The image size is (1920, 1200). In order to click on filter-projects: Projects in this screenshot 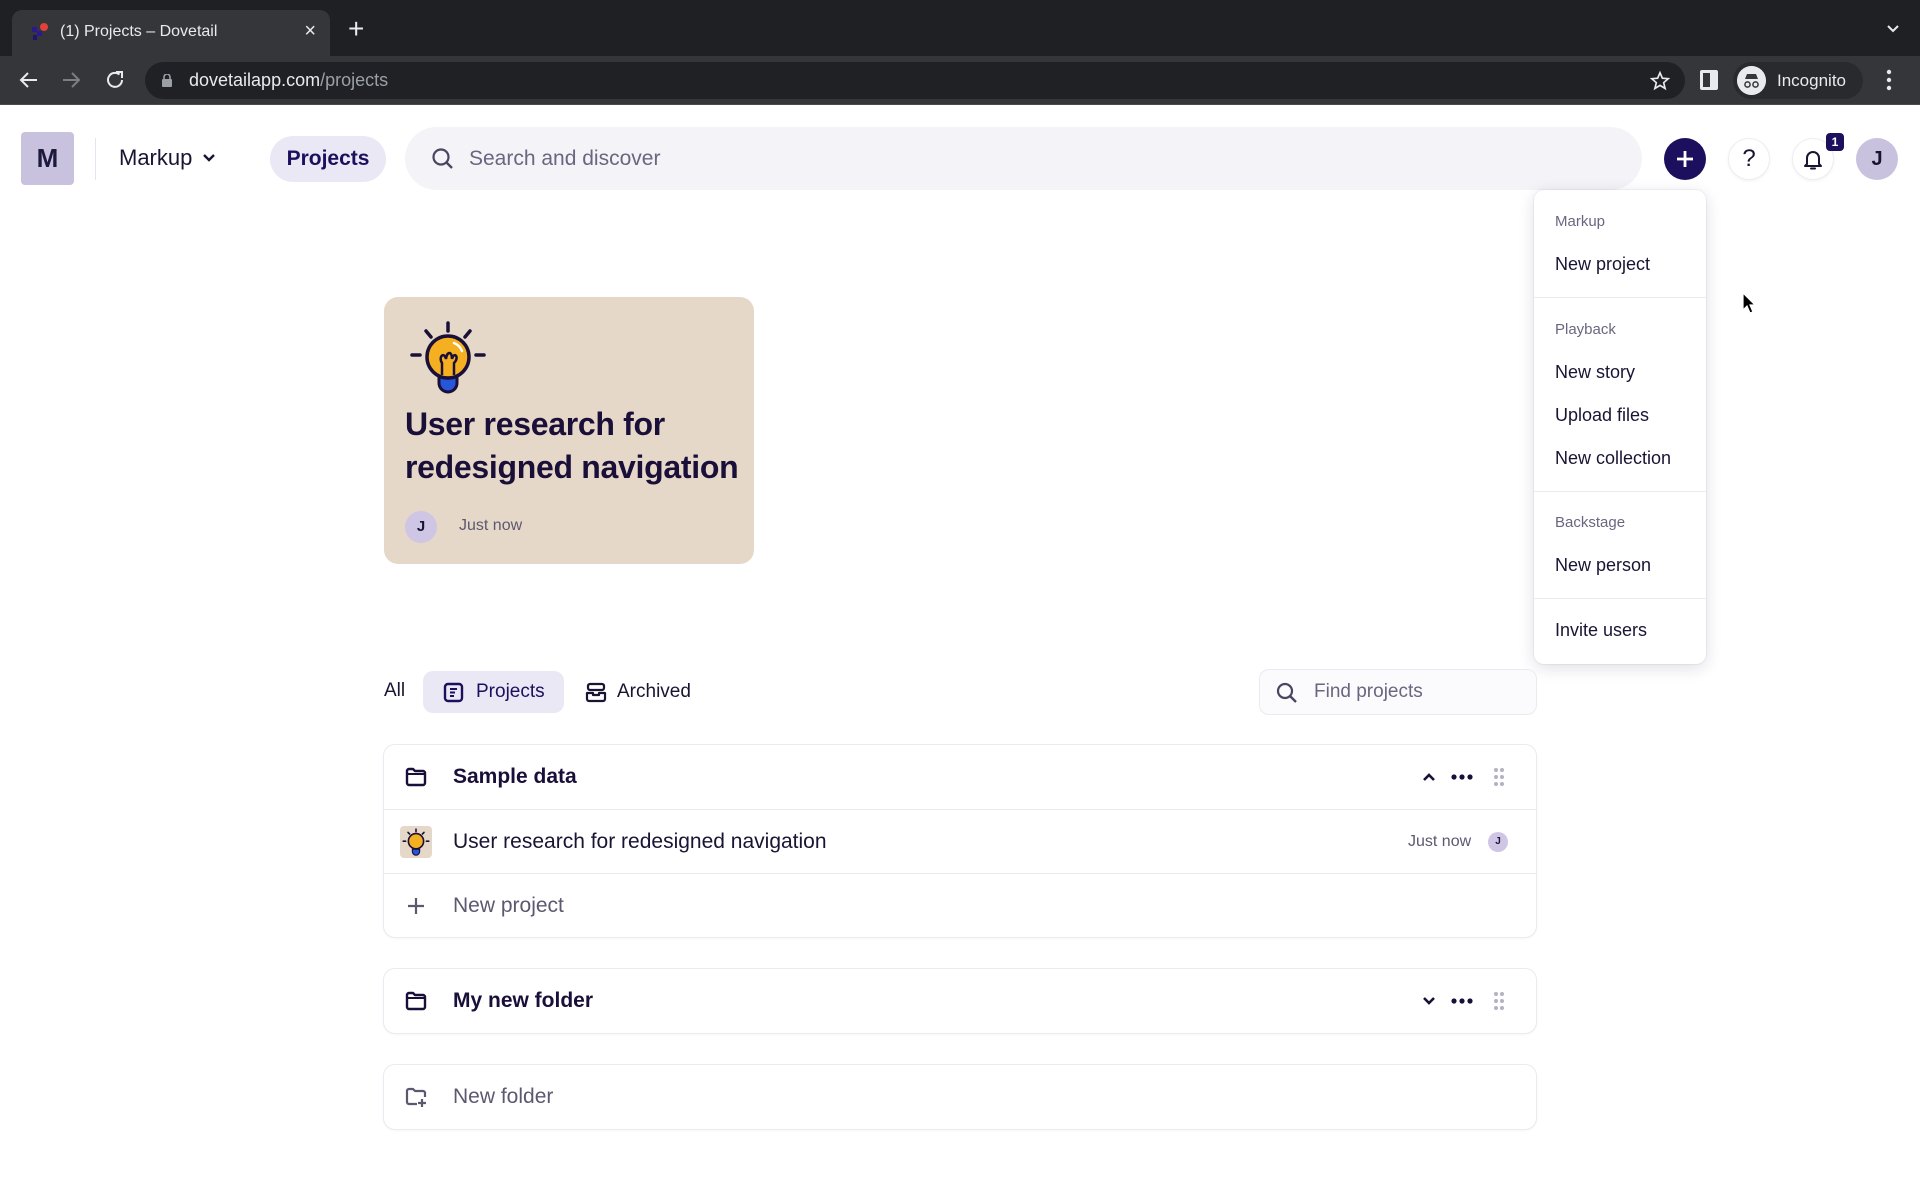, I will do `click(493, 692)`.